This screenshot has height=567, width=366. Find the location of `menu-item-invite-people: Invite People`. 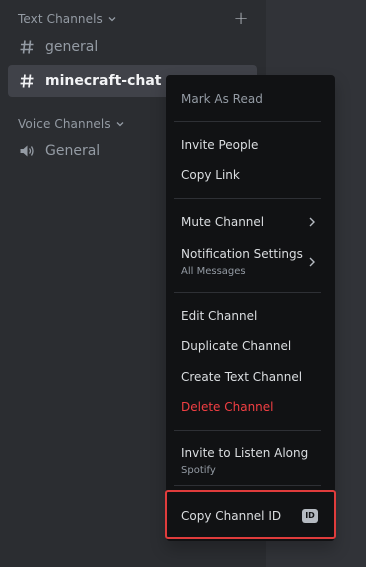

menu-item-invite-people: Invite People is located at coordinates (253, 145).